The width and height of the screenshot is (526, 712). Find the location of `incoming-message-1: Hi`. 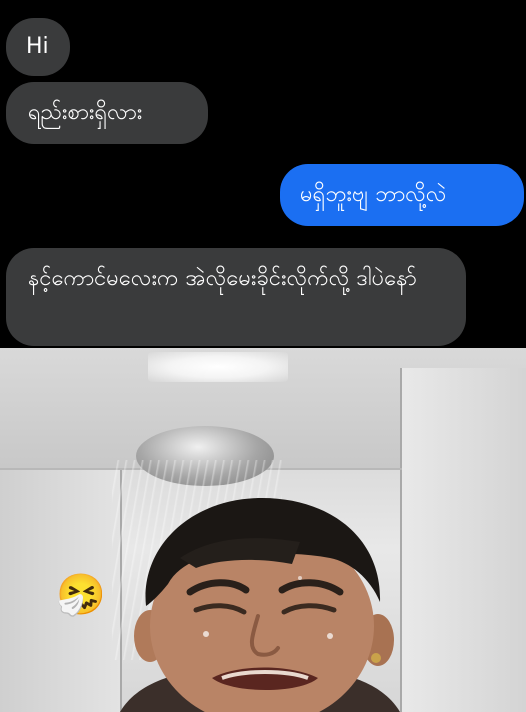

incoming-message-1: Hi is located at coordinates (38, 47).